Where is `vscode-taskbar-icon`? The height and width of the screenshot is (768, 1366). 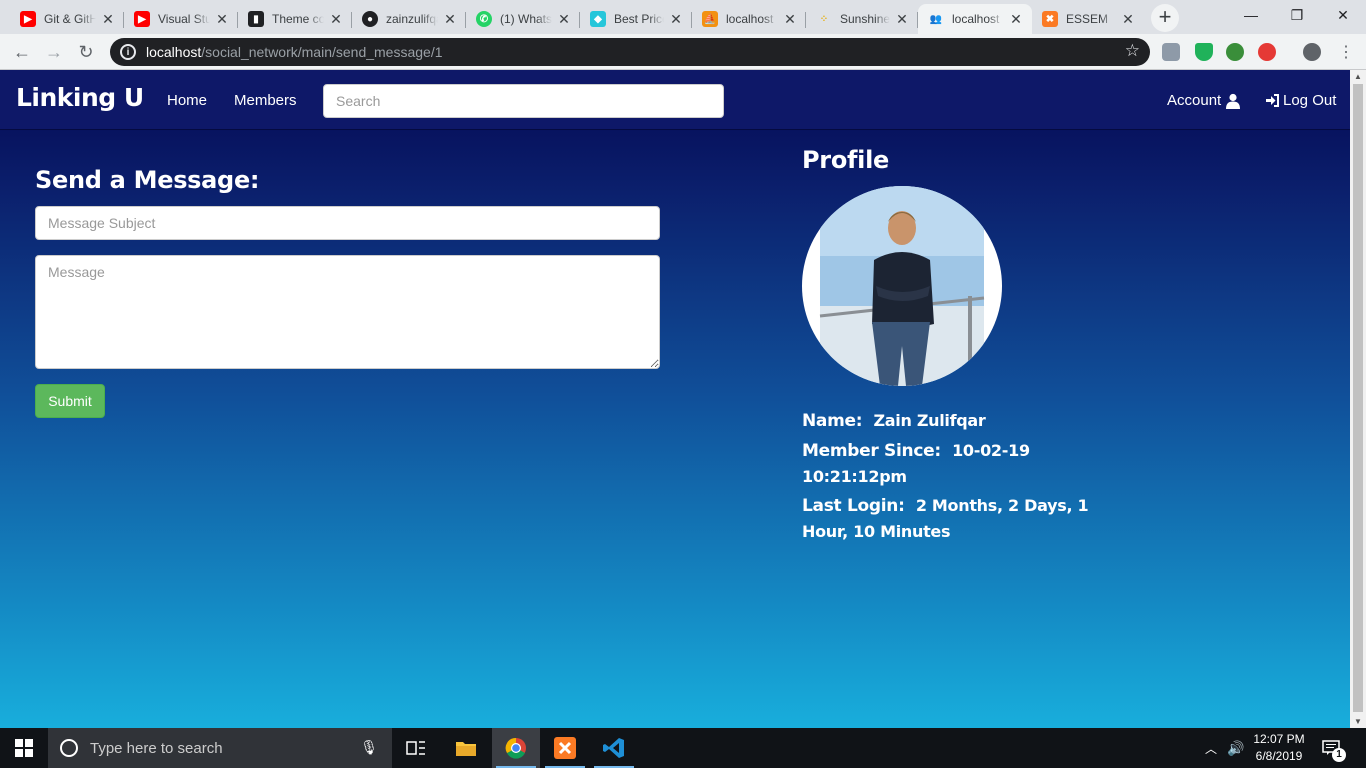 vscode-taskbar-icon is located at coordinates (614, 748).